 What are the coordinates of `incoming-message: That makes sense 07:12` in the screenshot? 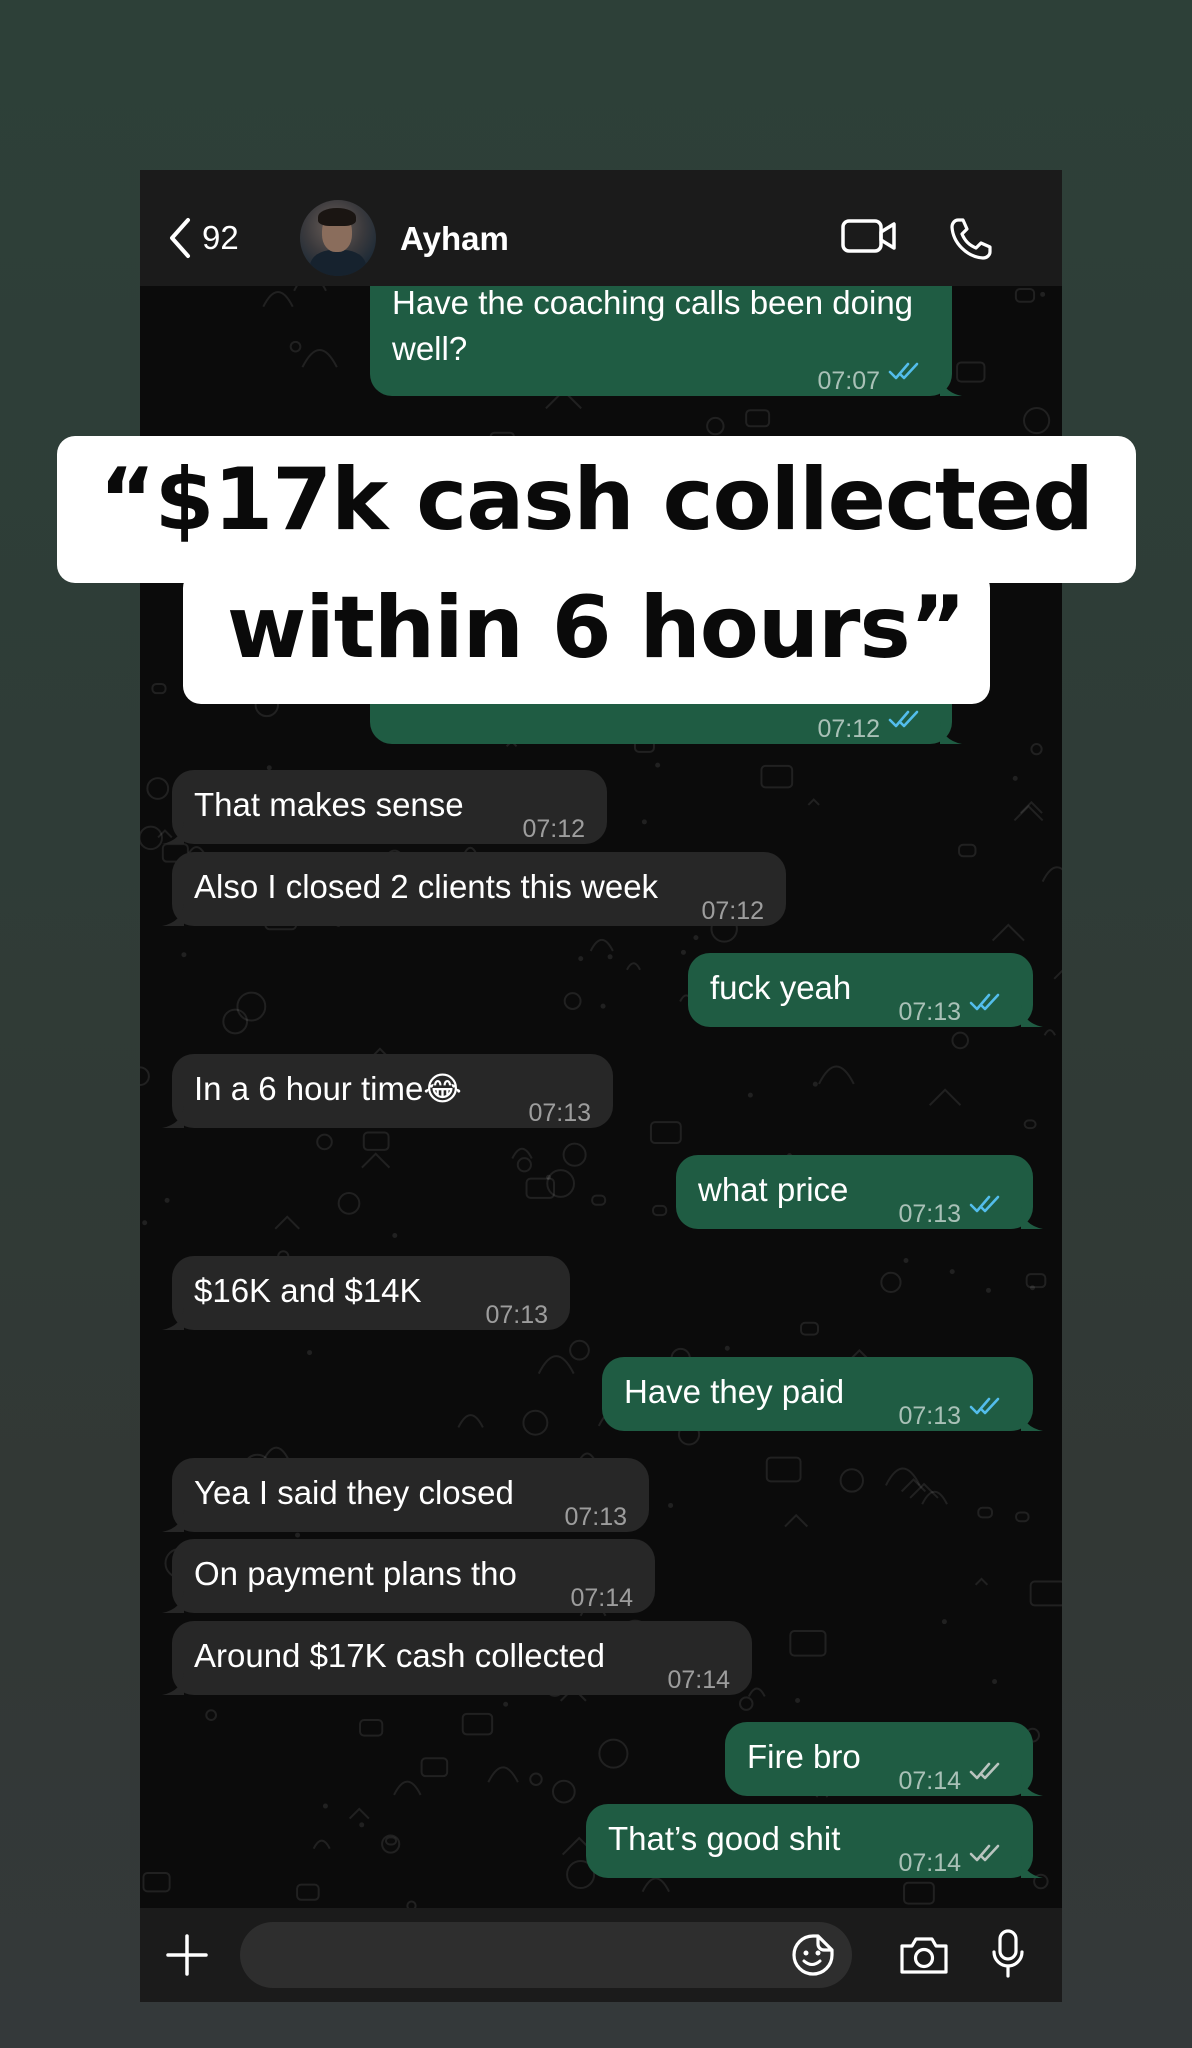 It's located at (384, 807).